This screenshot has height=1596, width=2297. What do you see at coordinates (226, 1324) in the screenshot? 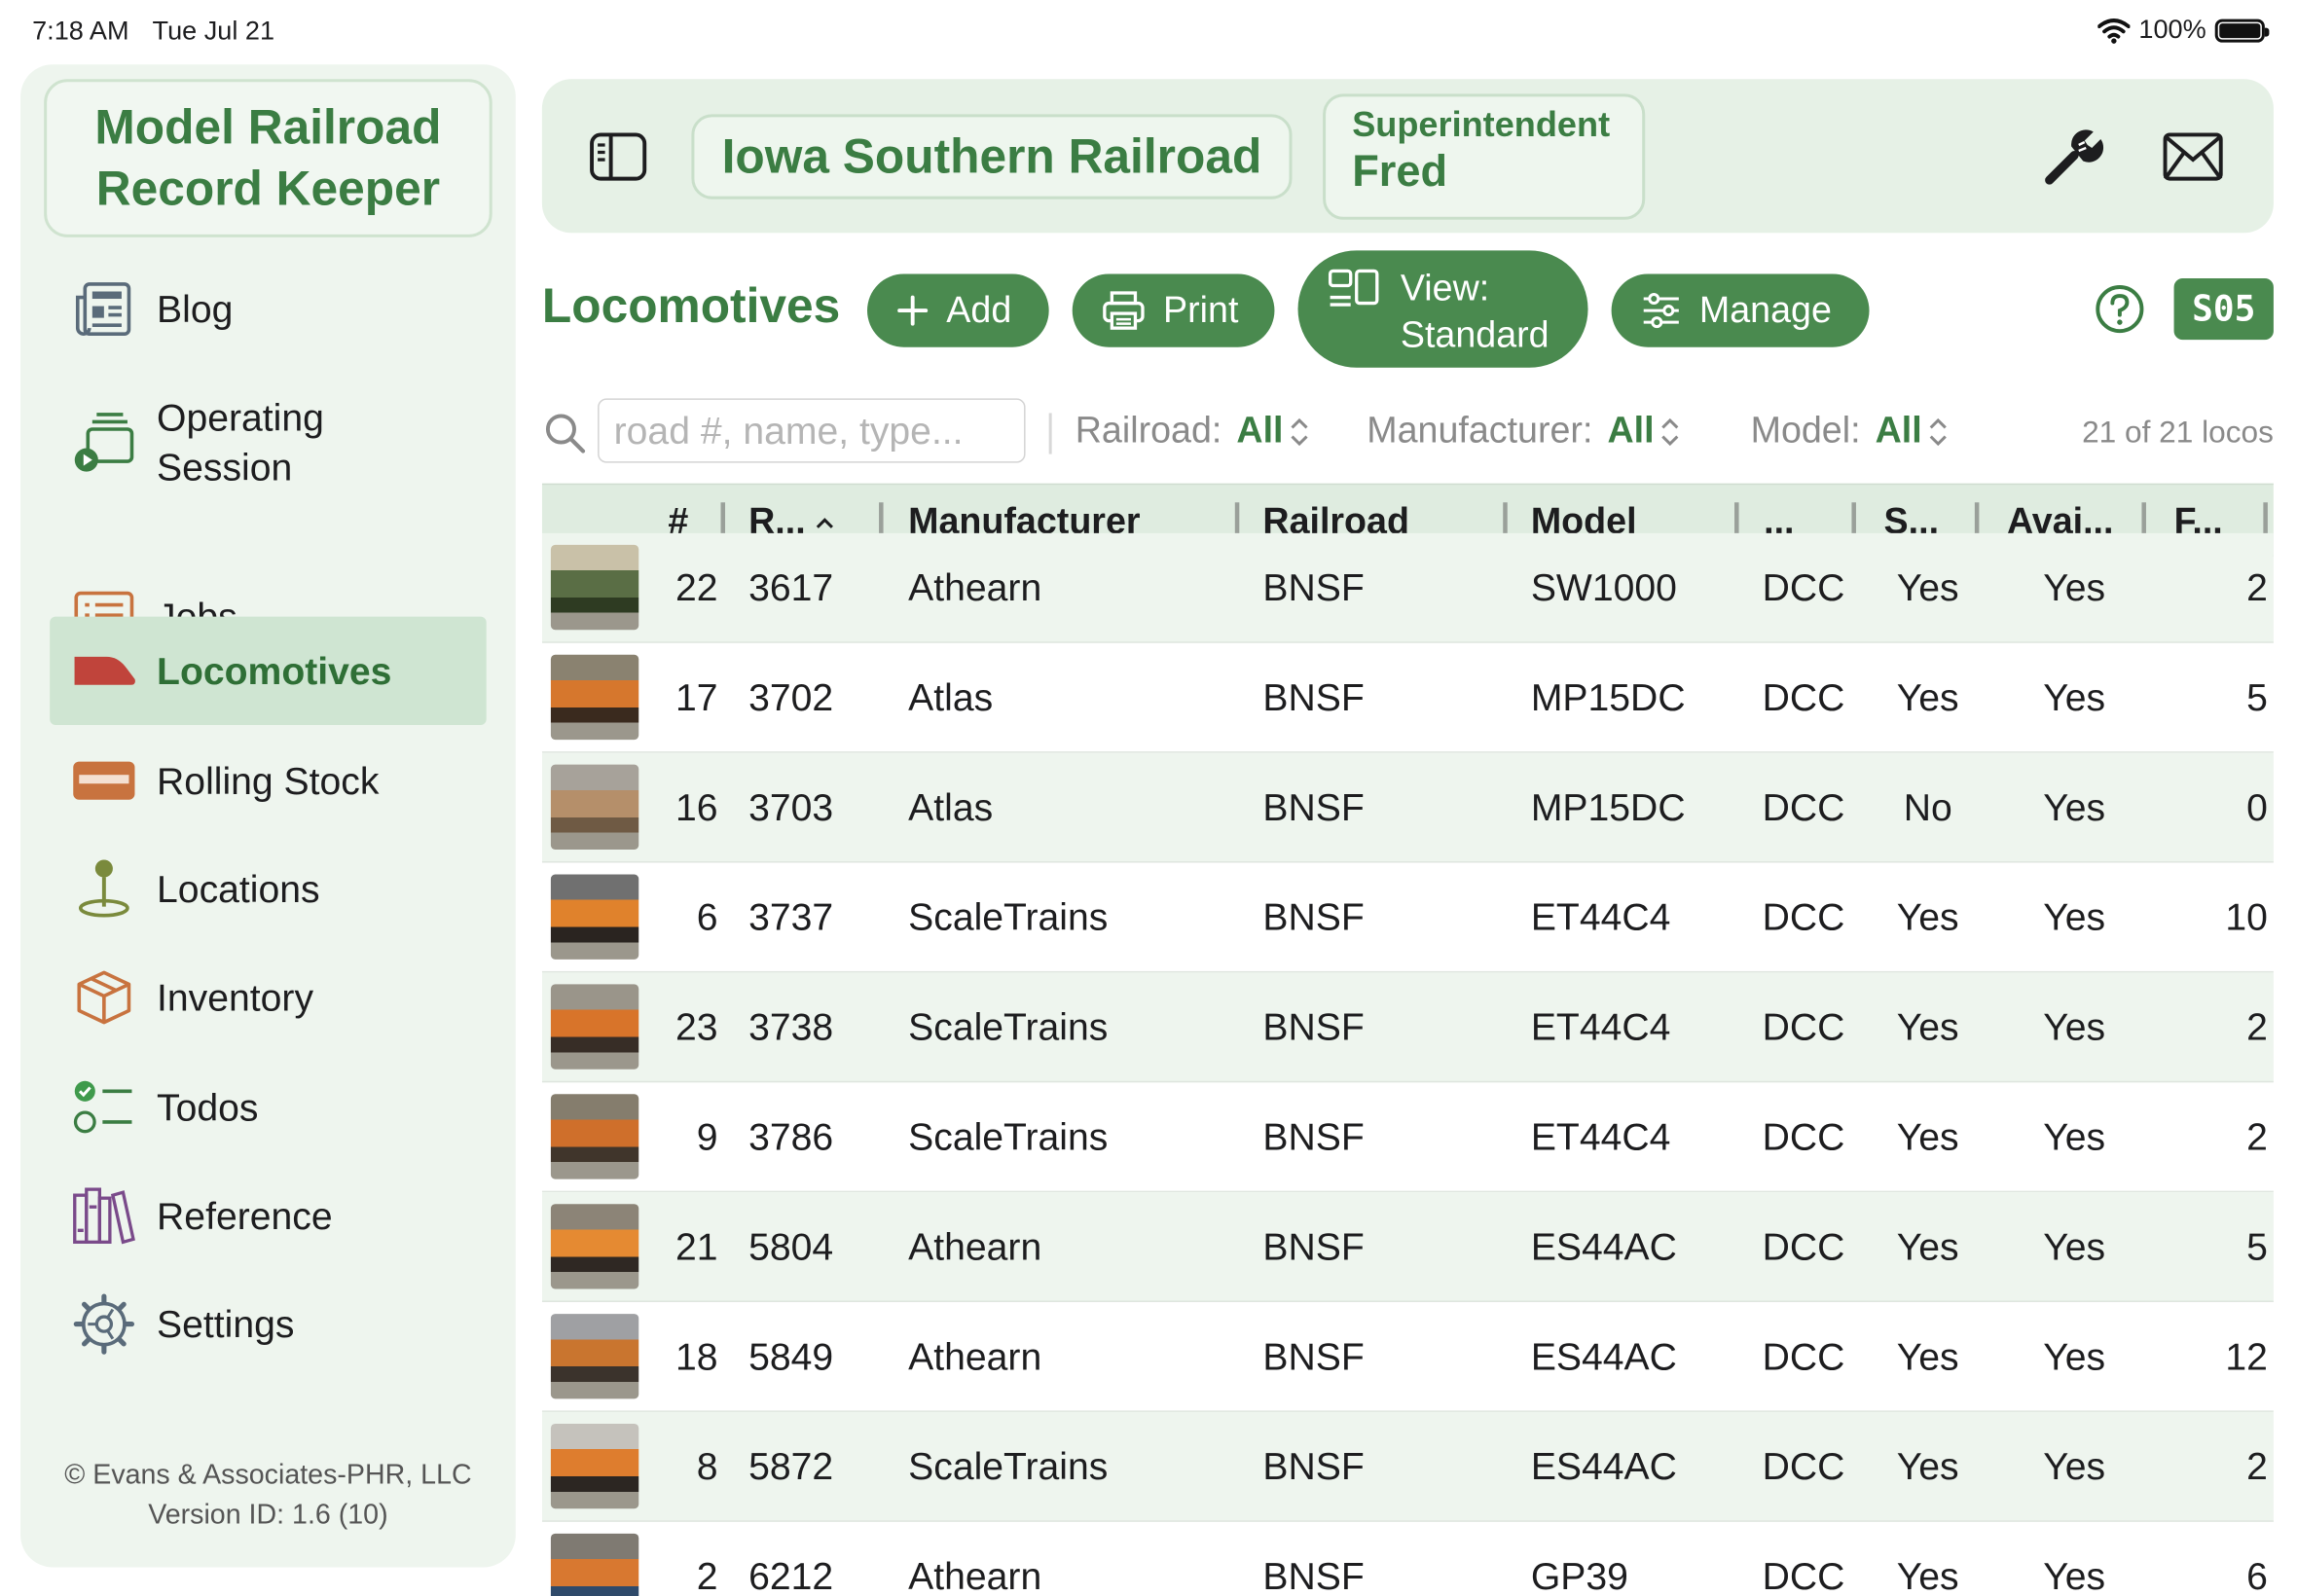
I see `sidebar-item-label: Settings` at bounding box center [226, 1324].